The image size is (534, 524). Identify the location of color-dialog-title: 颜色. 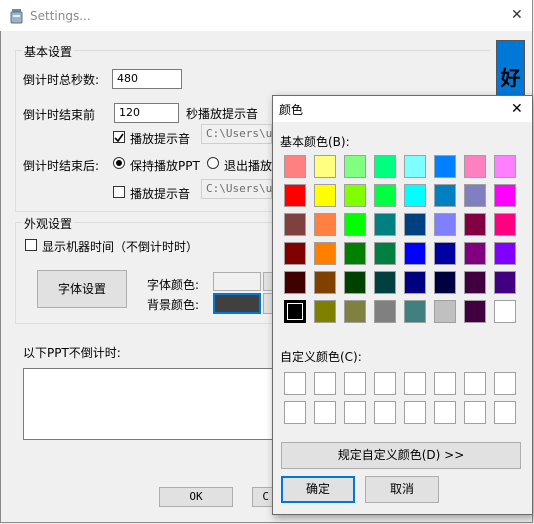
(291, 110).